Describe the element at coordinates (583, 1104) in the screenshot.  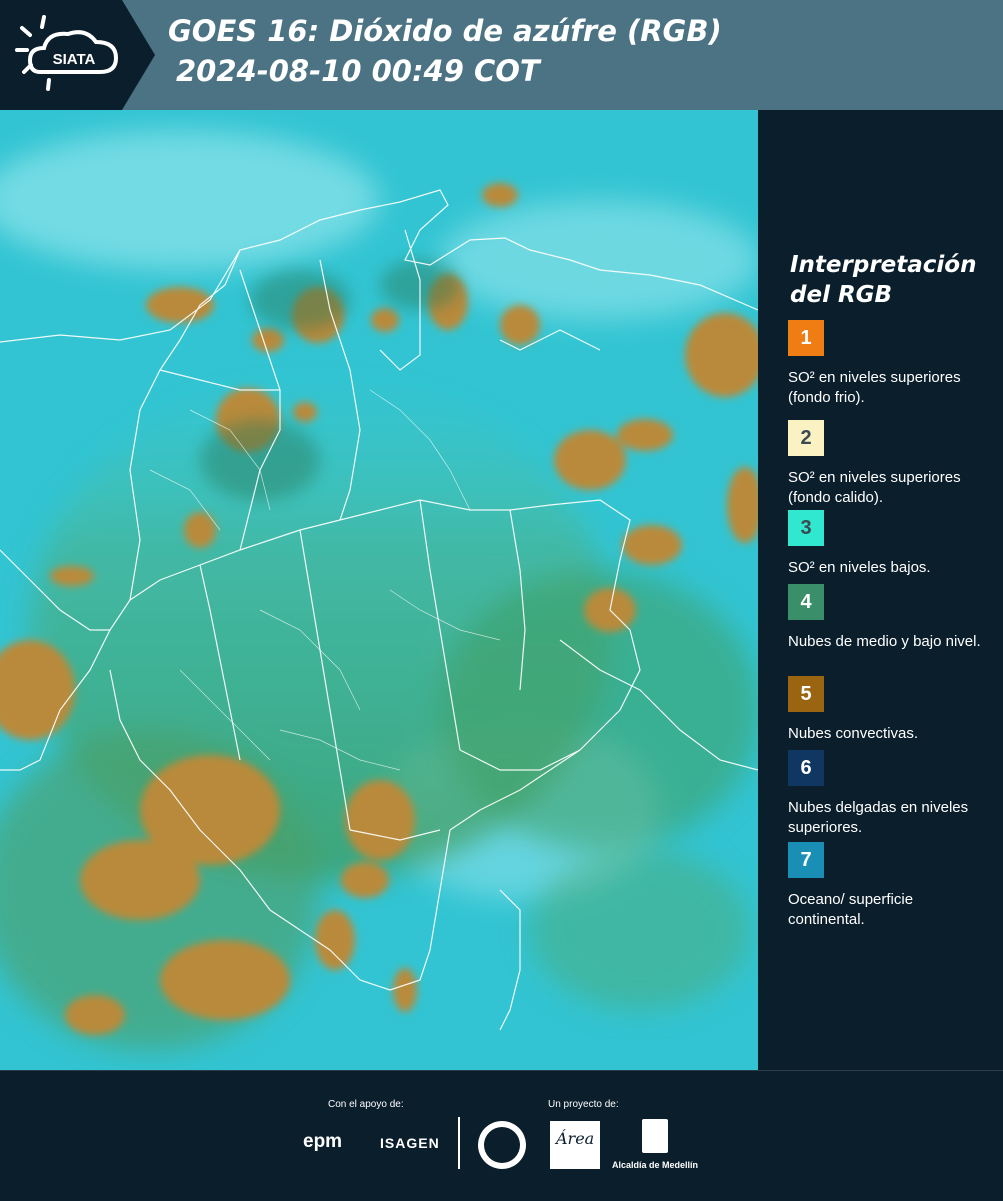
I see `project-label: Un proyecto de:` at that location.